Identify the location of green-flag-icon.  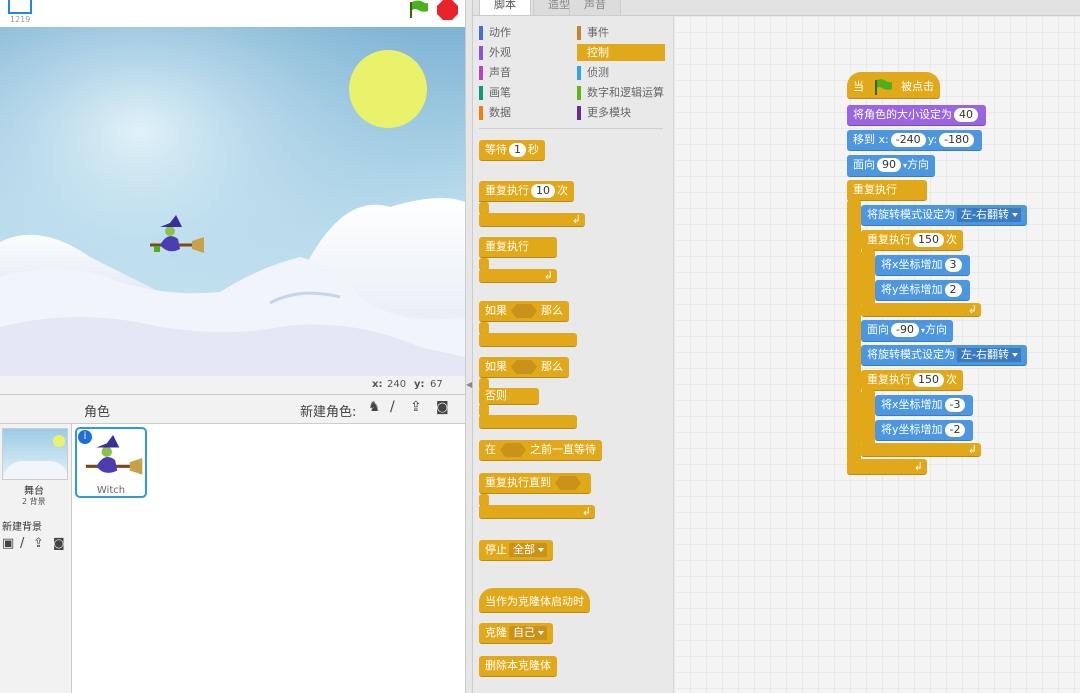
(418, 10).